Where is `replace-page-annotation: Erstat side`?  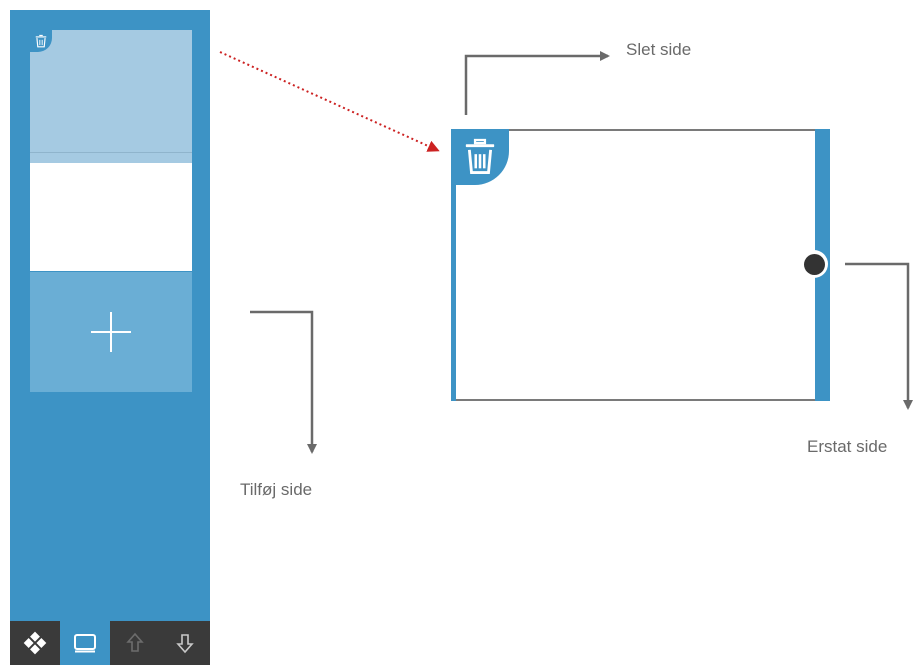
replace-page-annotation: Erstat side is located at coordinates (847, 446).